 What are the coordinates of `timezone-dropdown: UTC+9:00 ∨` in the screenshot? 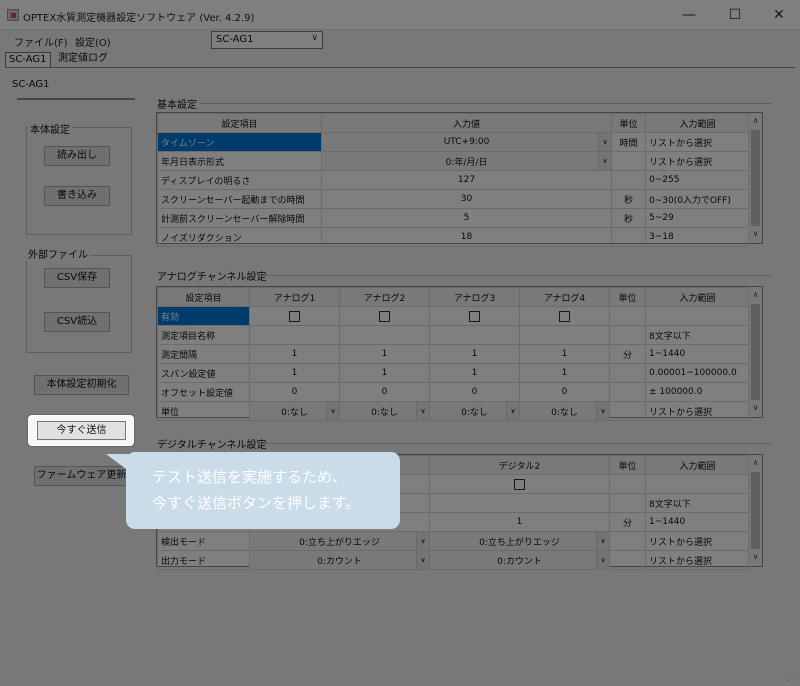 It's located at (466, 142).